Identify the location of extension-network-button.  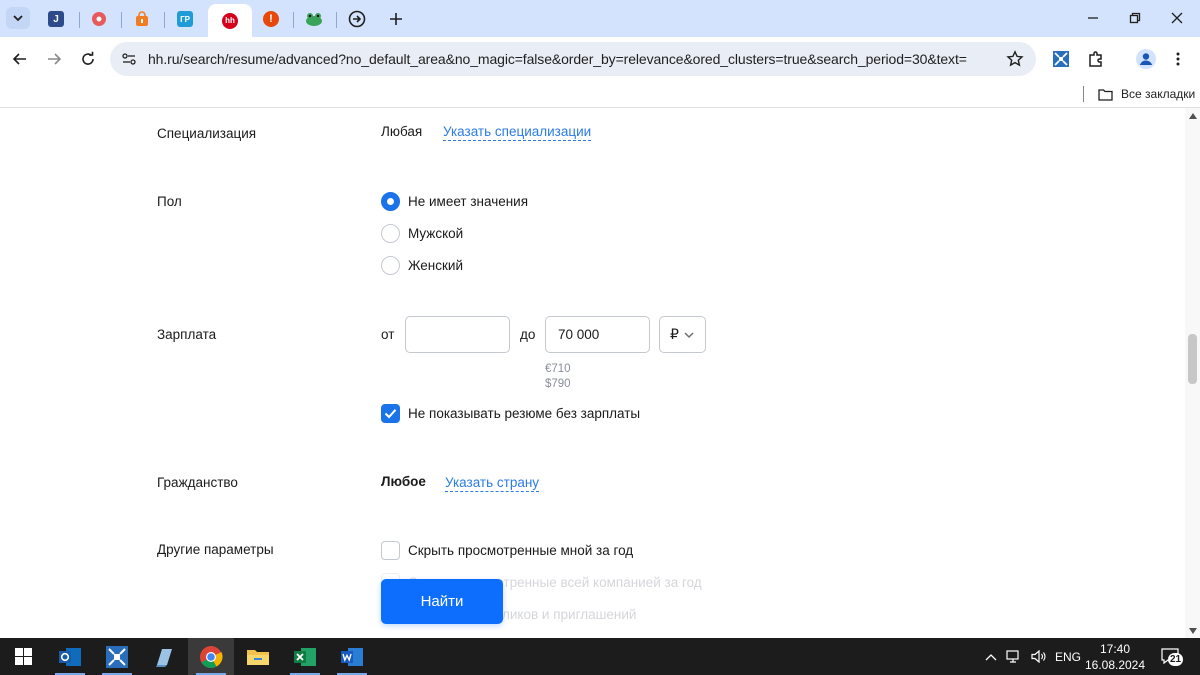
(1061, 59).